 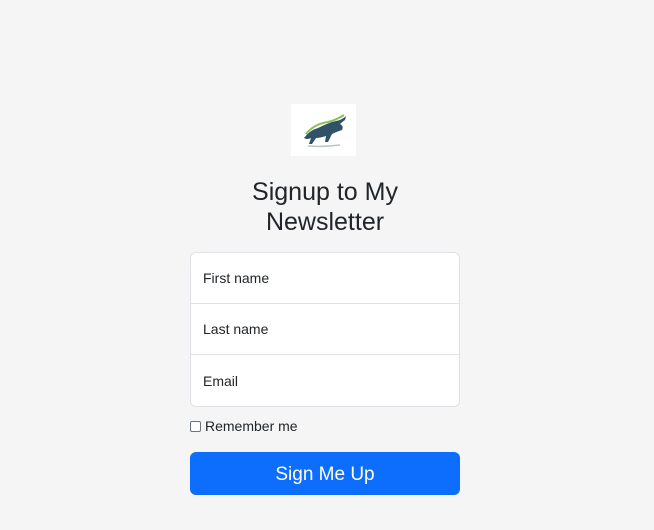 I want to click on first-name-row, so click(x=325, y=278).